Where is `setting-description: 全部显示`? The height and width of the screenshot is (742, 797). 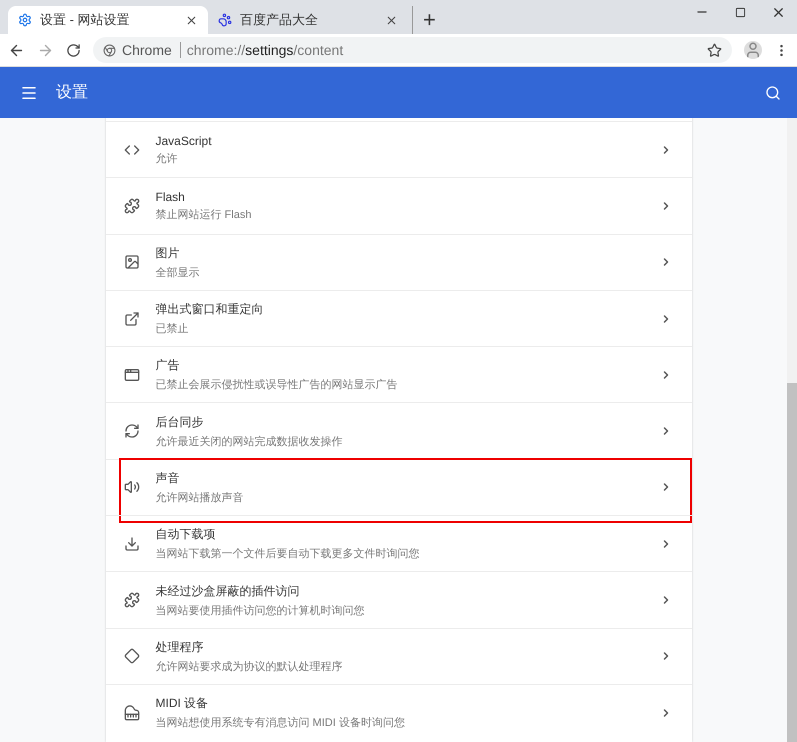
setting-description: 全部显示 is located at coordinates (178, 273).